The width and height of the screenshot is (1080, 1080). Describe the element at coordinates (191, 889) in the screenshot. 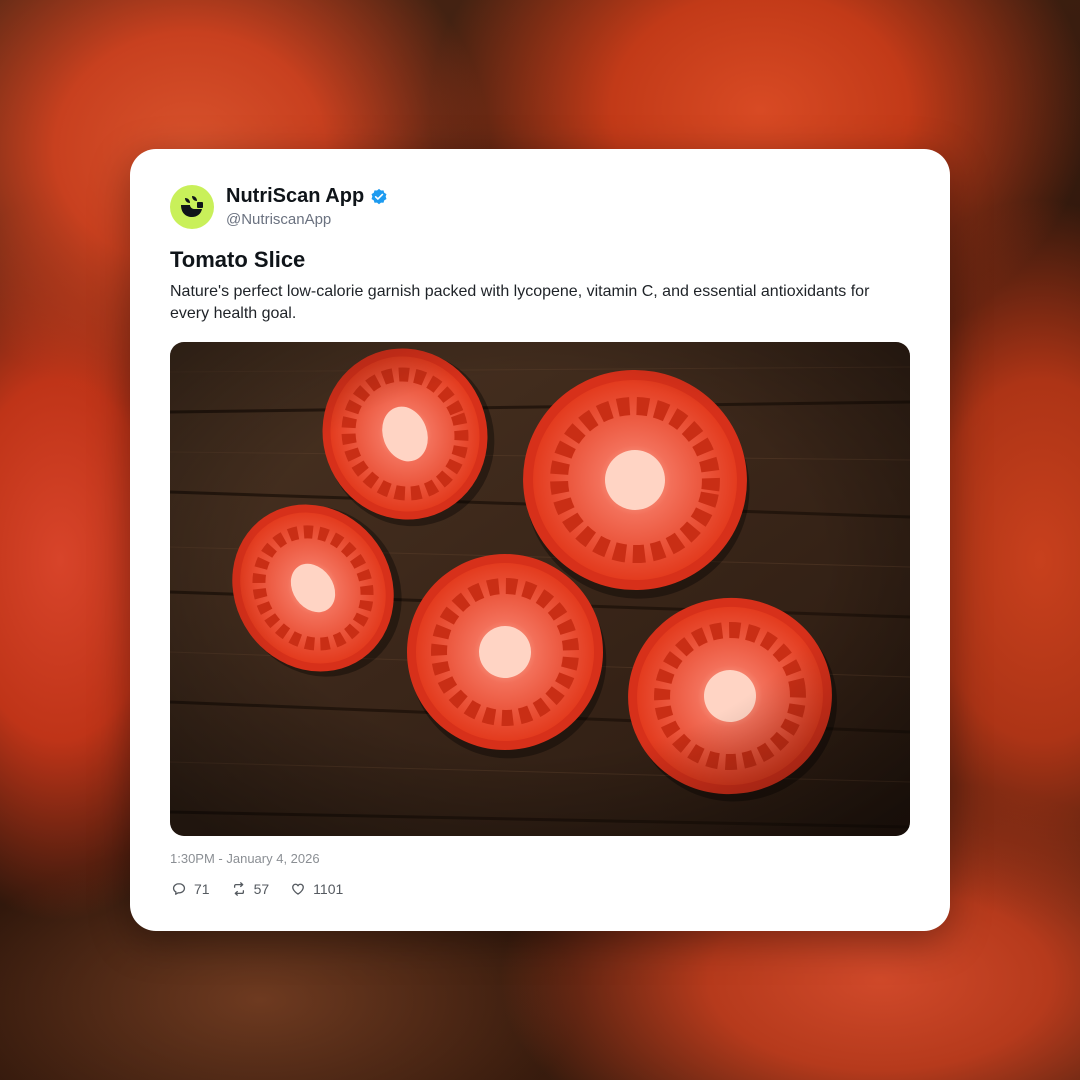

I see `reply-button: 71` at that location.